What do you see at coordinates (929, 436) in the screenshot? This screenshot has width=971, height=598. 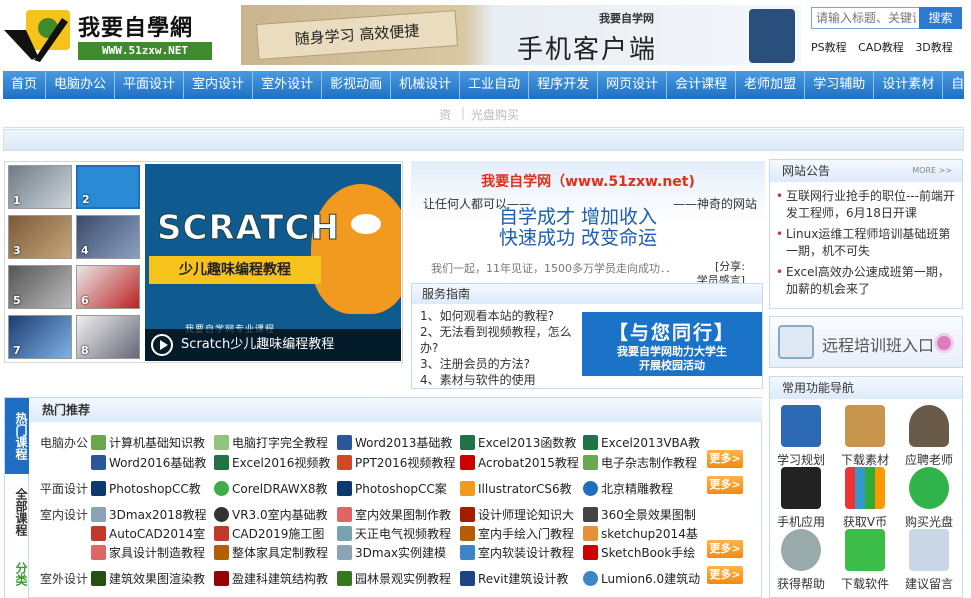 I see `func-apply-teacher: 应聘老师` at bounding box center [929, 436].